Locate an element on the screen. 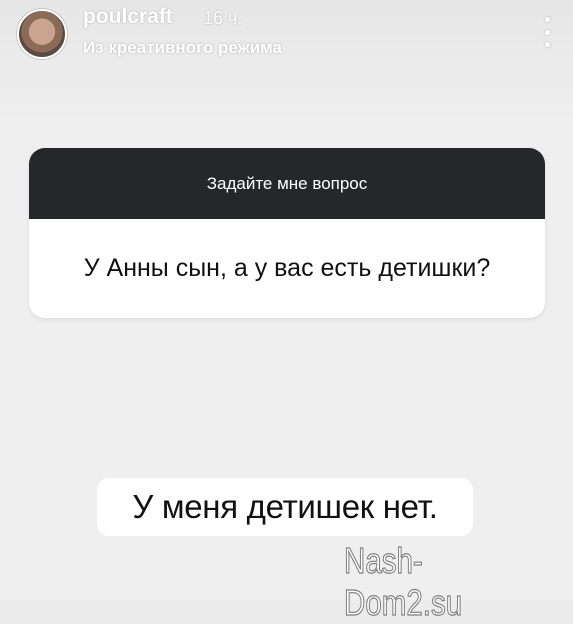  answer-text: У меня детишек нет. is located at coordinates (285, 507).